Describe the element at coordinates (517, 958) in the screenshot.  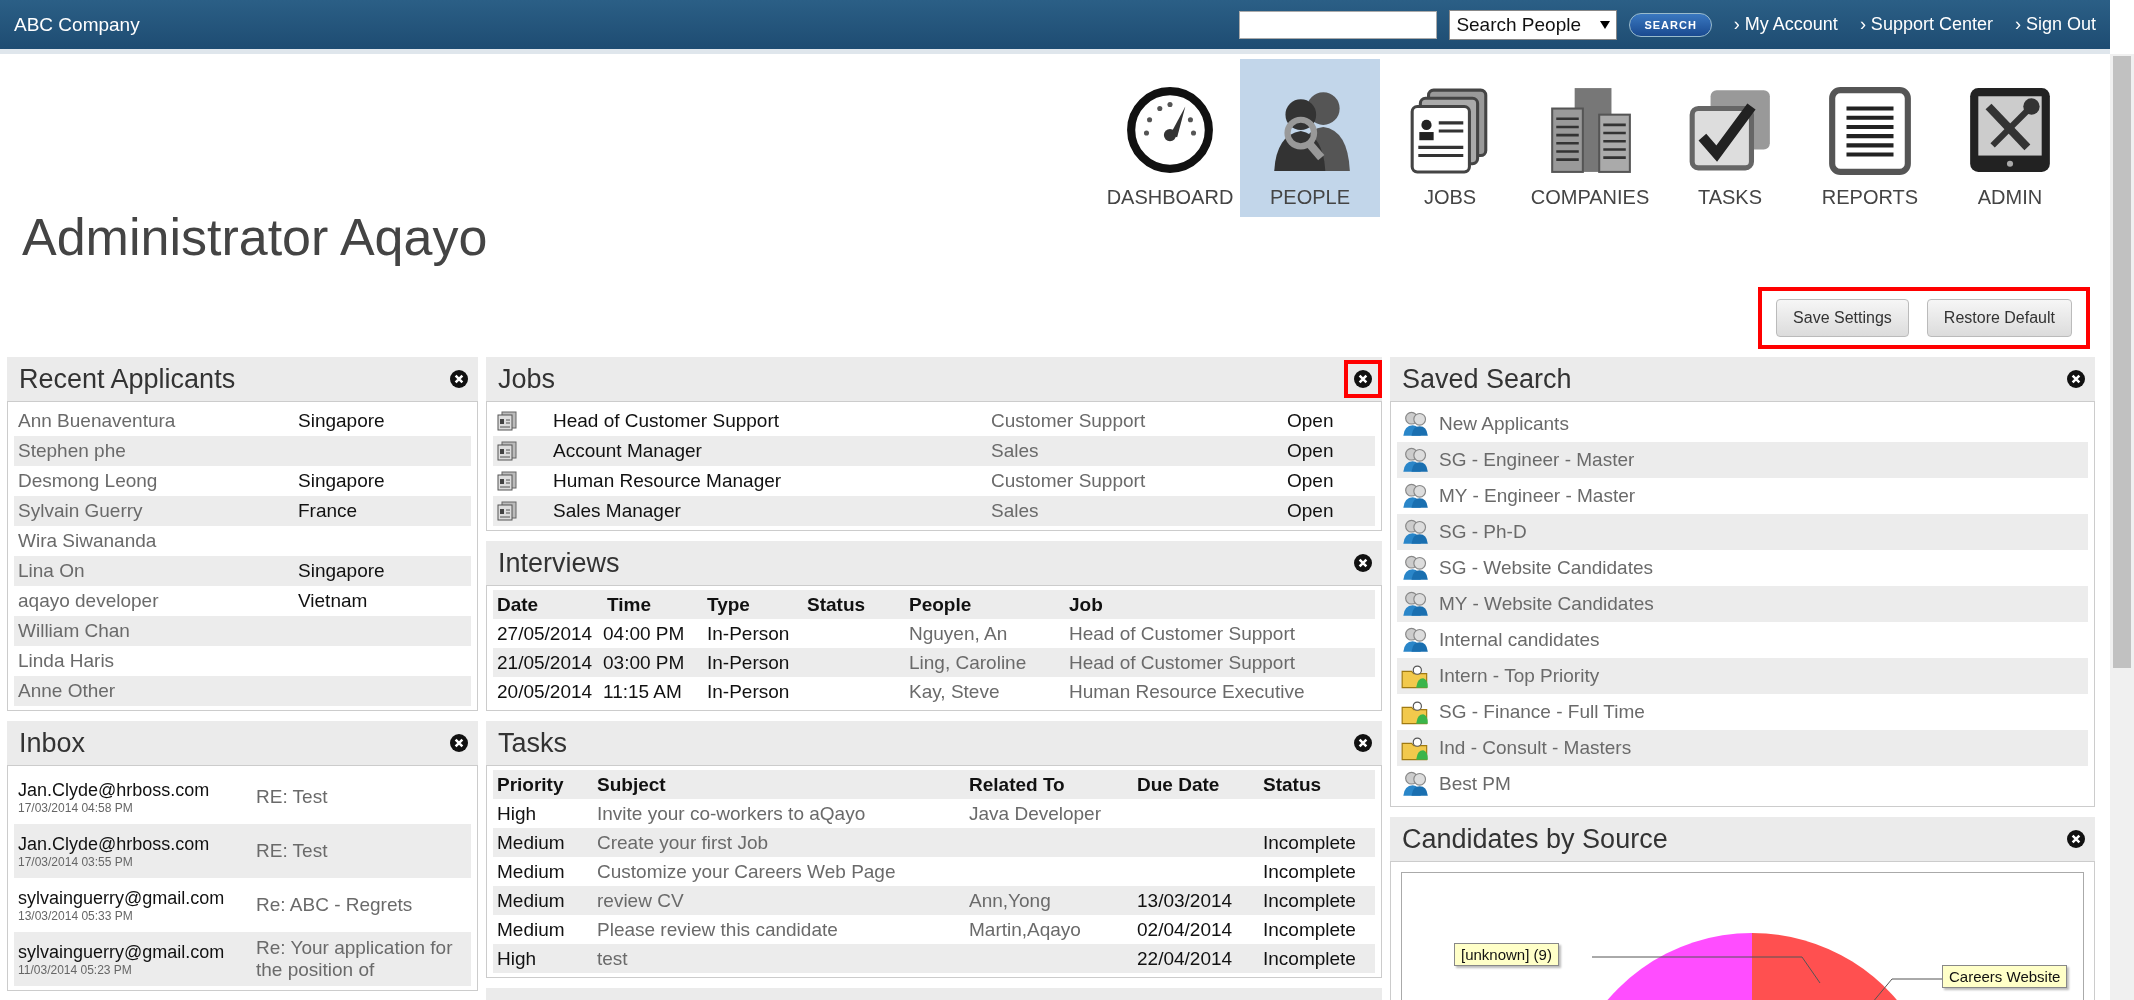
I see `table-cell-text: High` at that location.